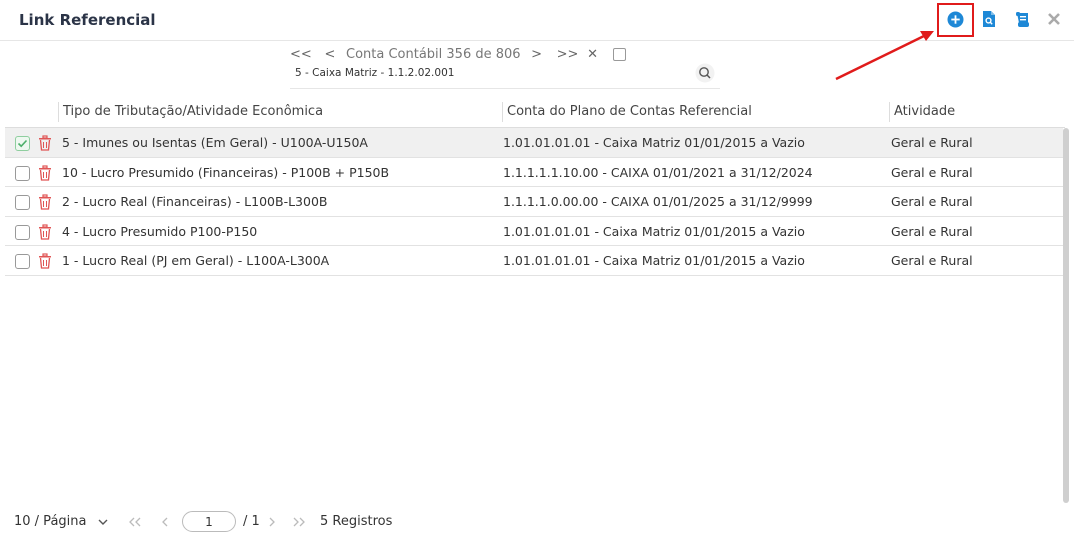 The height and width of the screenshot is (540, 1074). Describe the element at coordinates (593, 54) in the screenshot. I see `clear-button: ✕` at that location.